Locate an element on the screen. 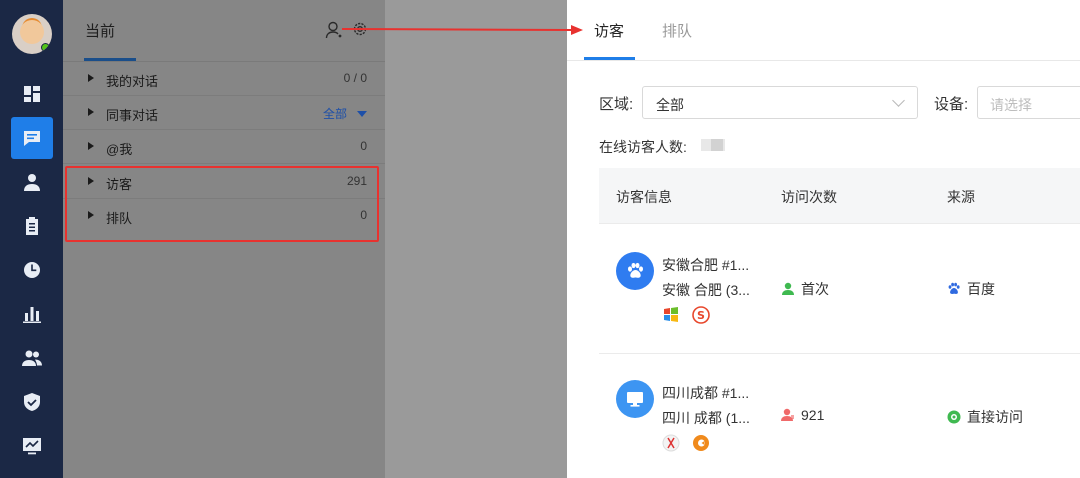 This screenshot has height=478, width=1080. panel-tabbar: 当前 is located at coordinates (224, 31).